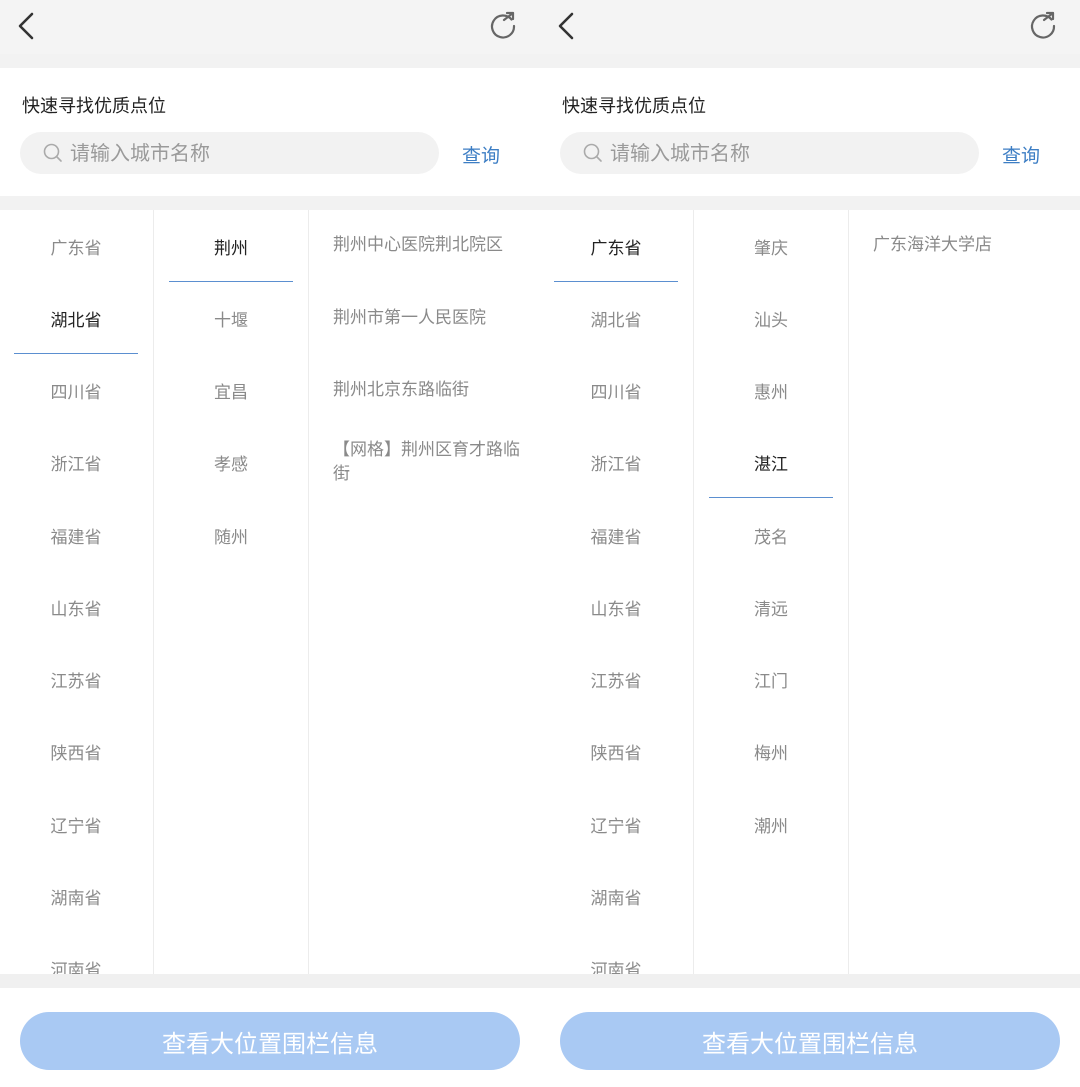 This screenshot has width=1080, height=1087. I want to click on city-item-xiaogan: 孝感, so click(231, 462).